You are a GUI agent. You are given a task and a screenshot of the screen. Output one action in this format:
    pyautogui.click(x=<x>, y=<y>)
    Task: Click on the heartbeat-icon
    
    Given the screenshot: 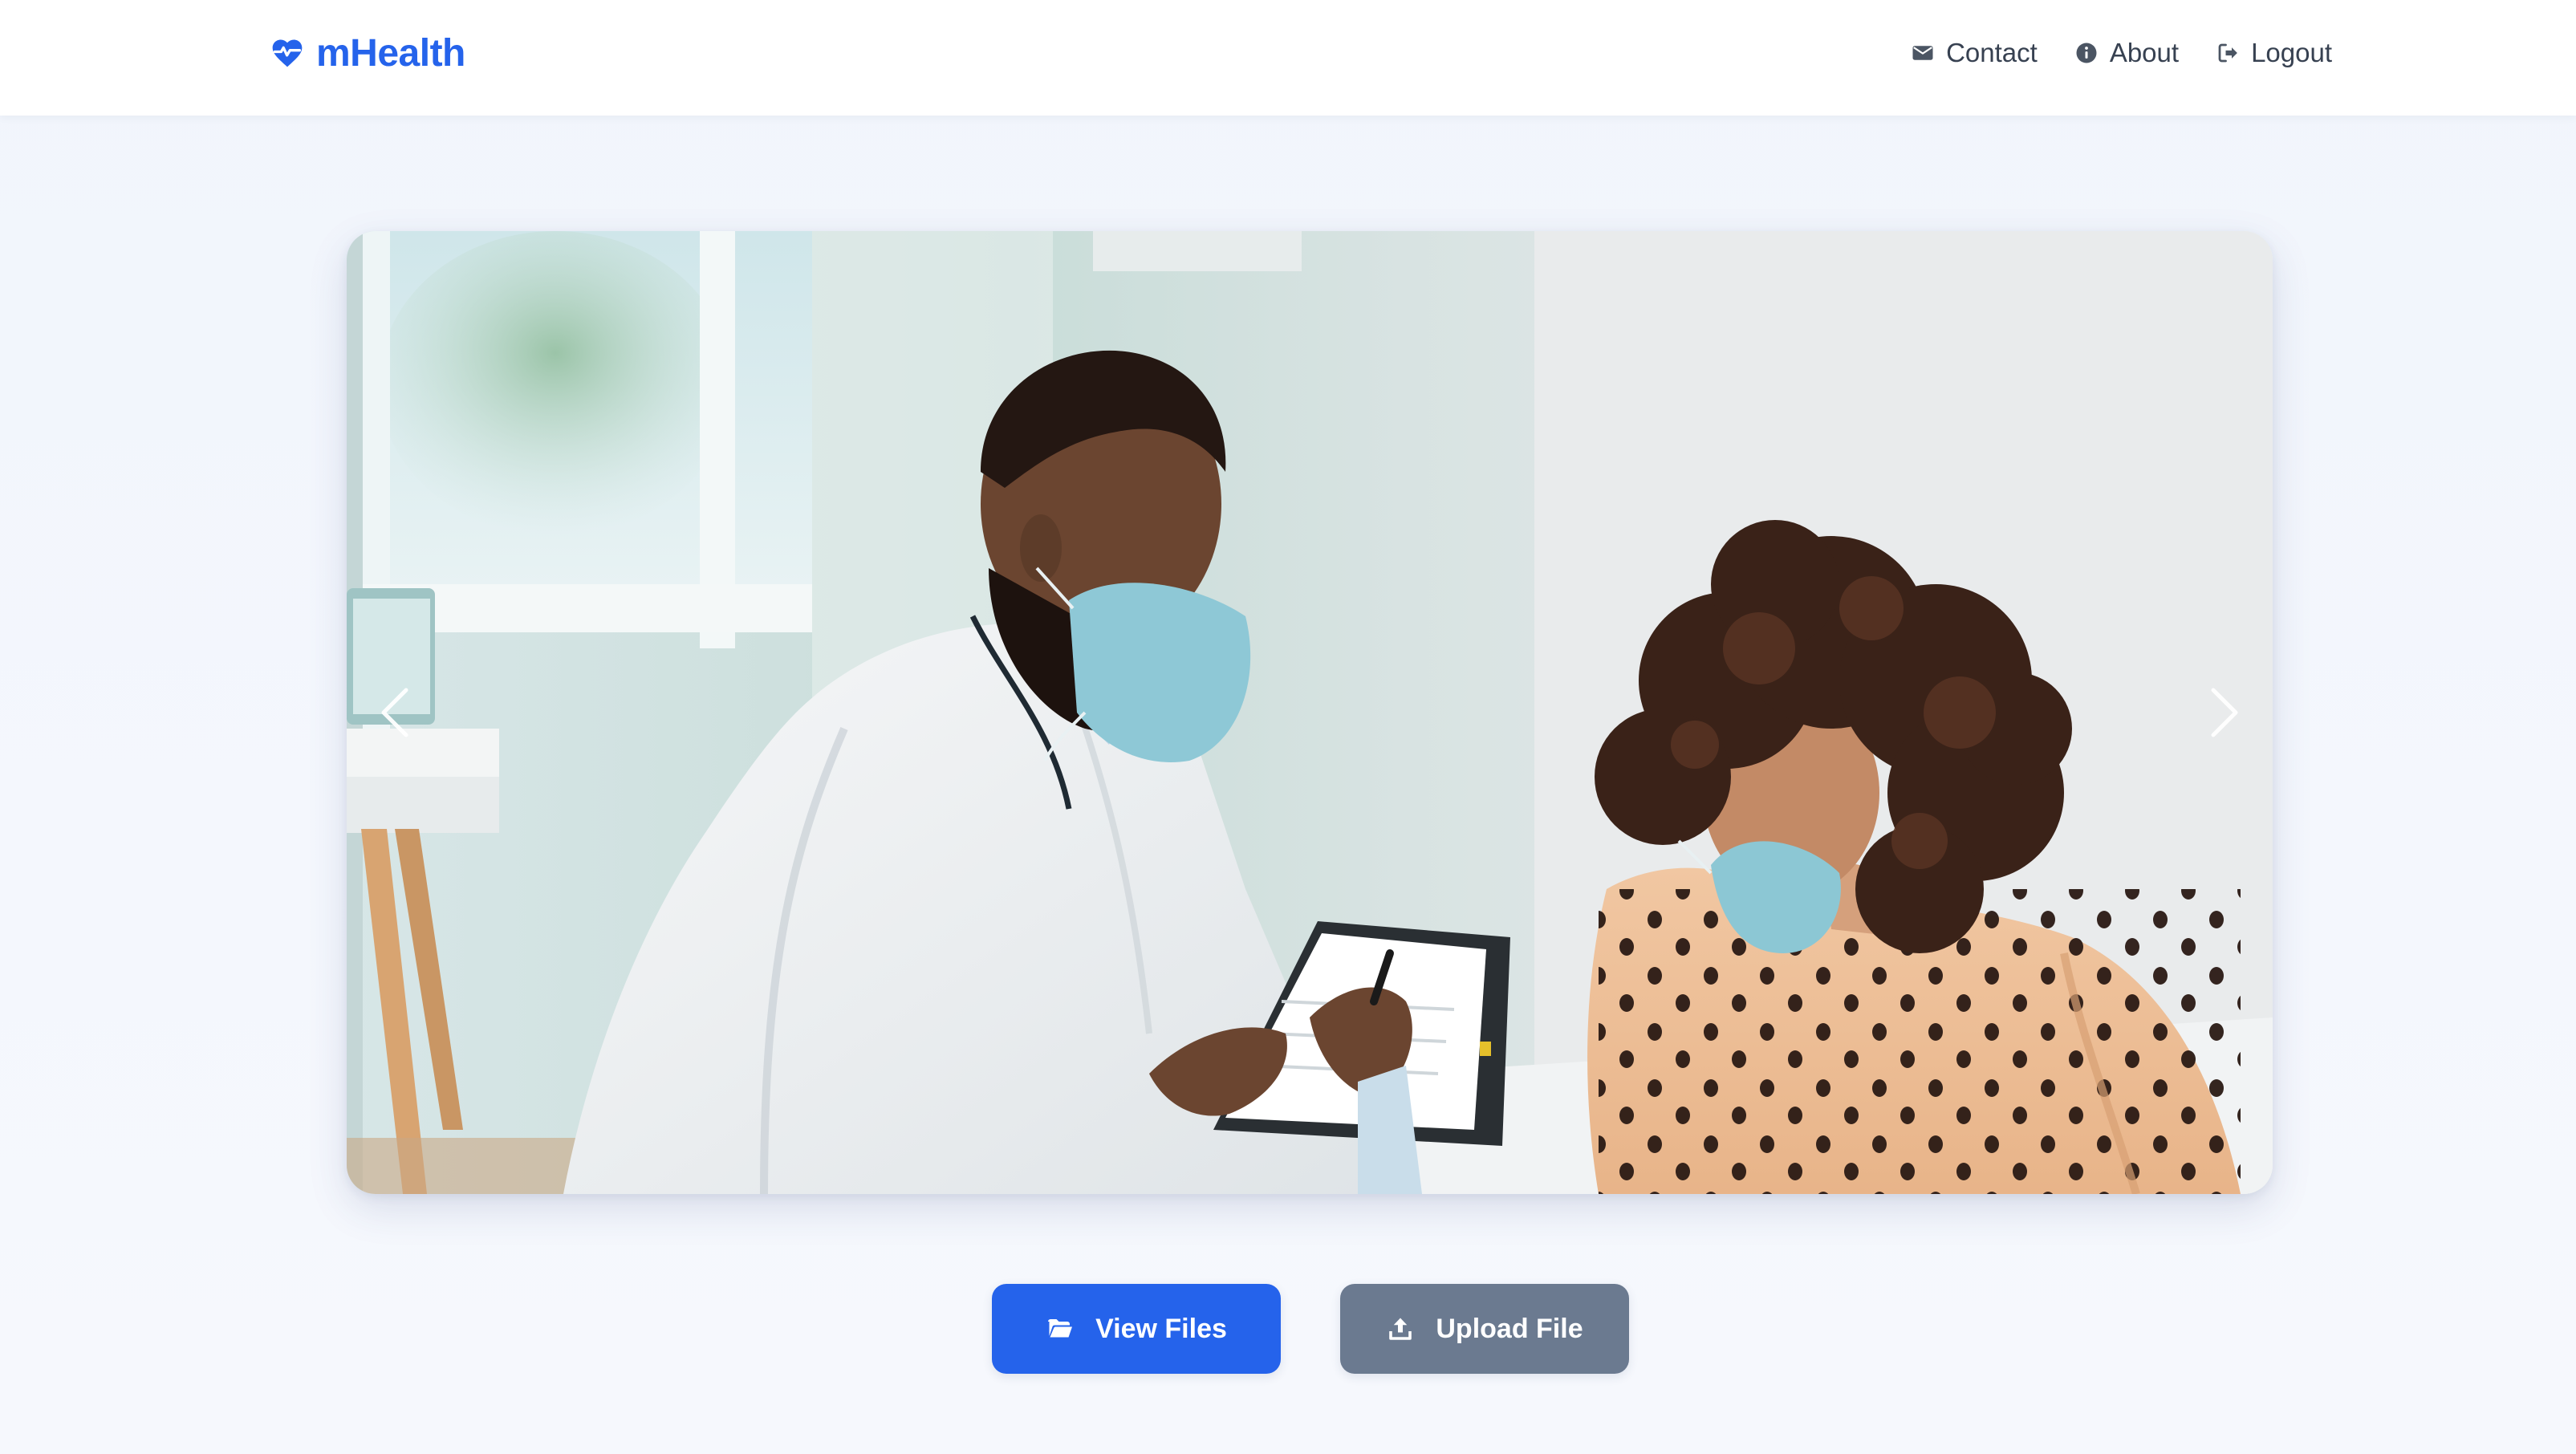 What is the action you would take?
    pyautogui.click(x=288, y=53)
    